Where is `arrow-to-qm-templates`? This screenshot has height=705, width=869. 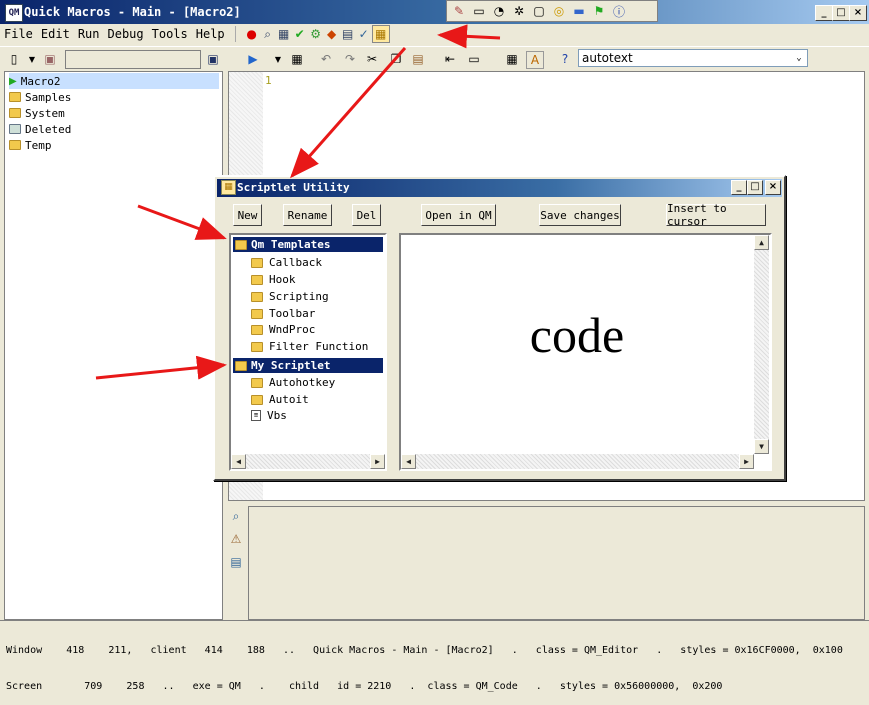 arrow-to-qm-templates is located at coordinates (182, 222).